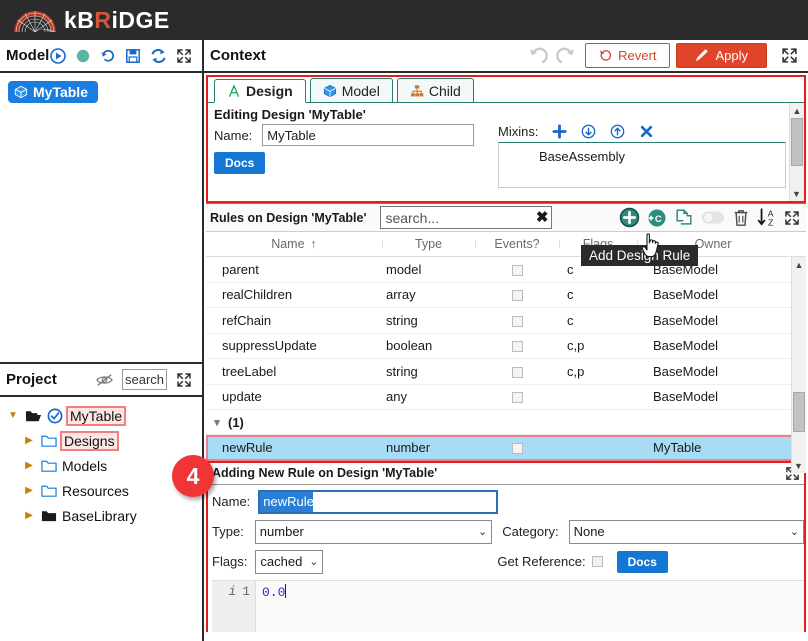 The height and width of the screenshot is (641, 808). What do you see at coordinates (158, 56) in the screenshot?
I see `refresh-icon` at bounding box center [158, 56].